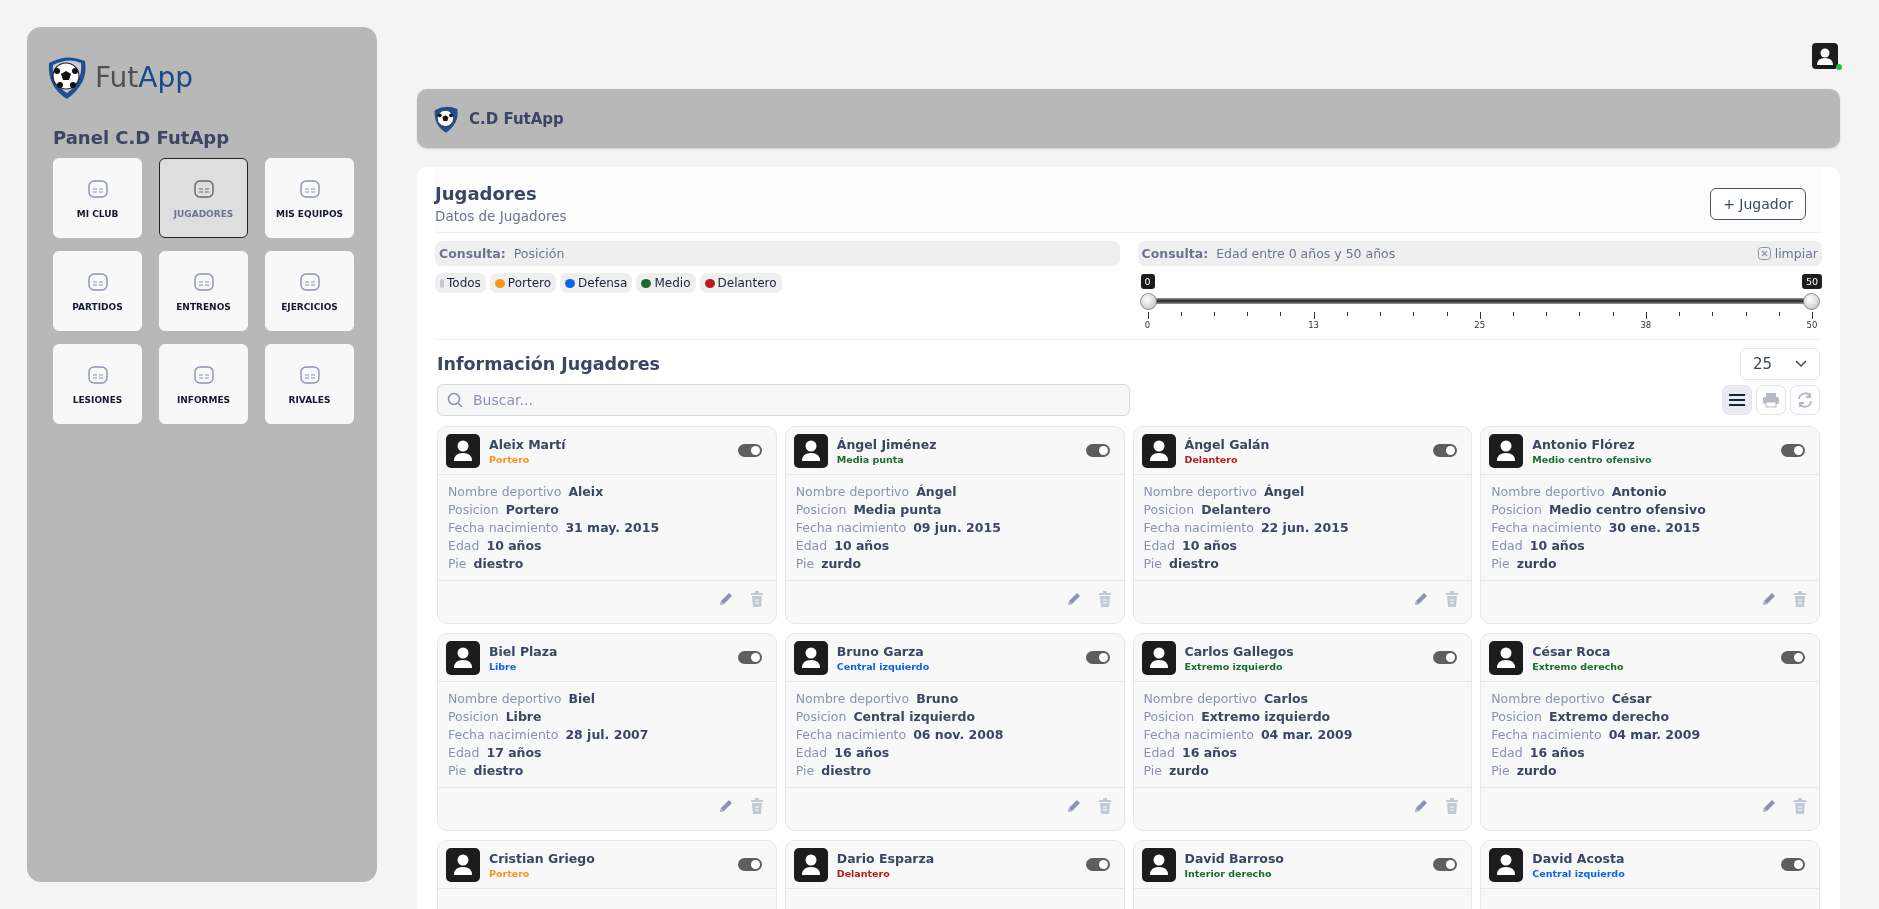 This screenshot has height=909, width=1879. Describe the element at coordinates (666, 283) in the screenshot. I see `position-chip: Medio` at that location.